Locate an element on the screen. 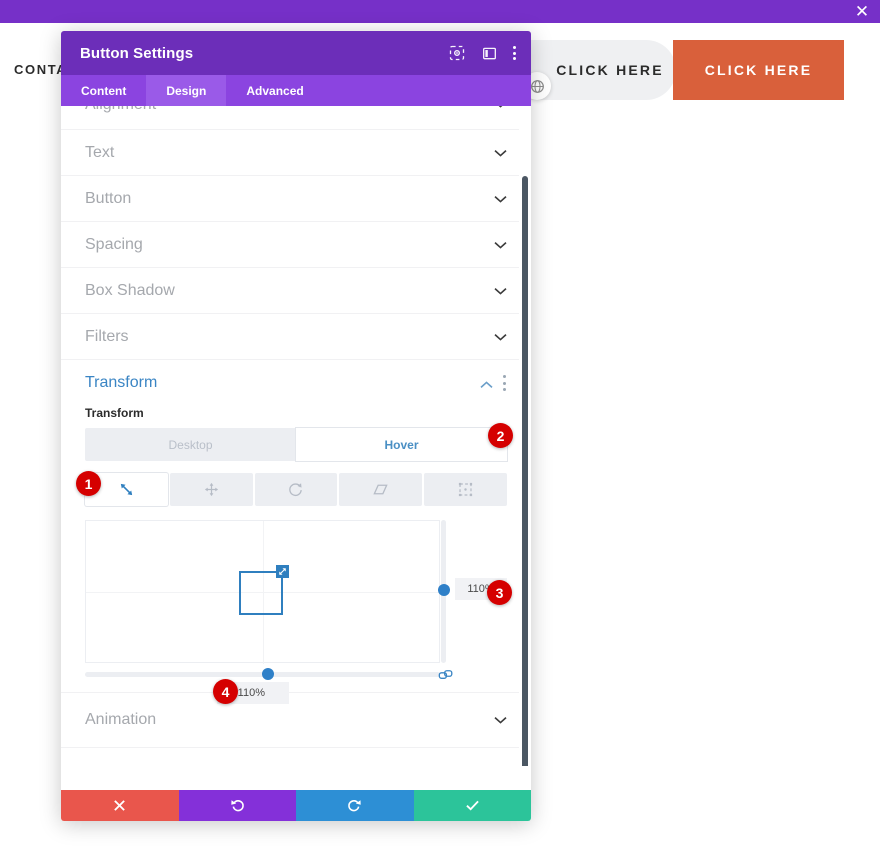 The height and width of the screenshot is (846, 880). secondary-button-label: CLICK HERE is located at coordinates (610, 70).